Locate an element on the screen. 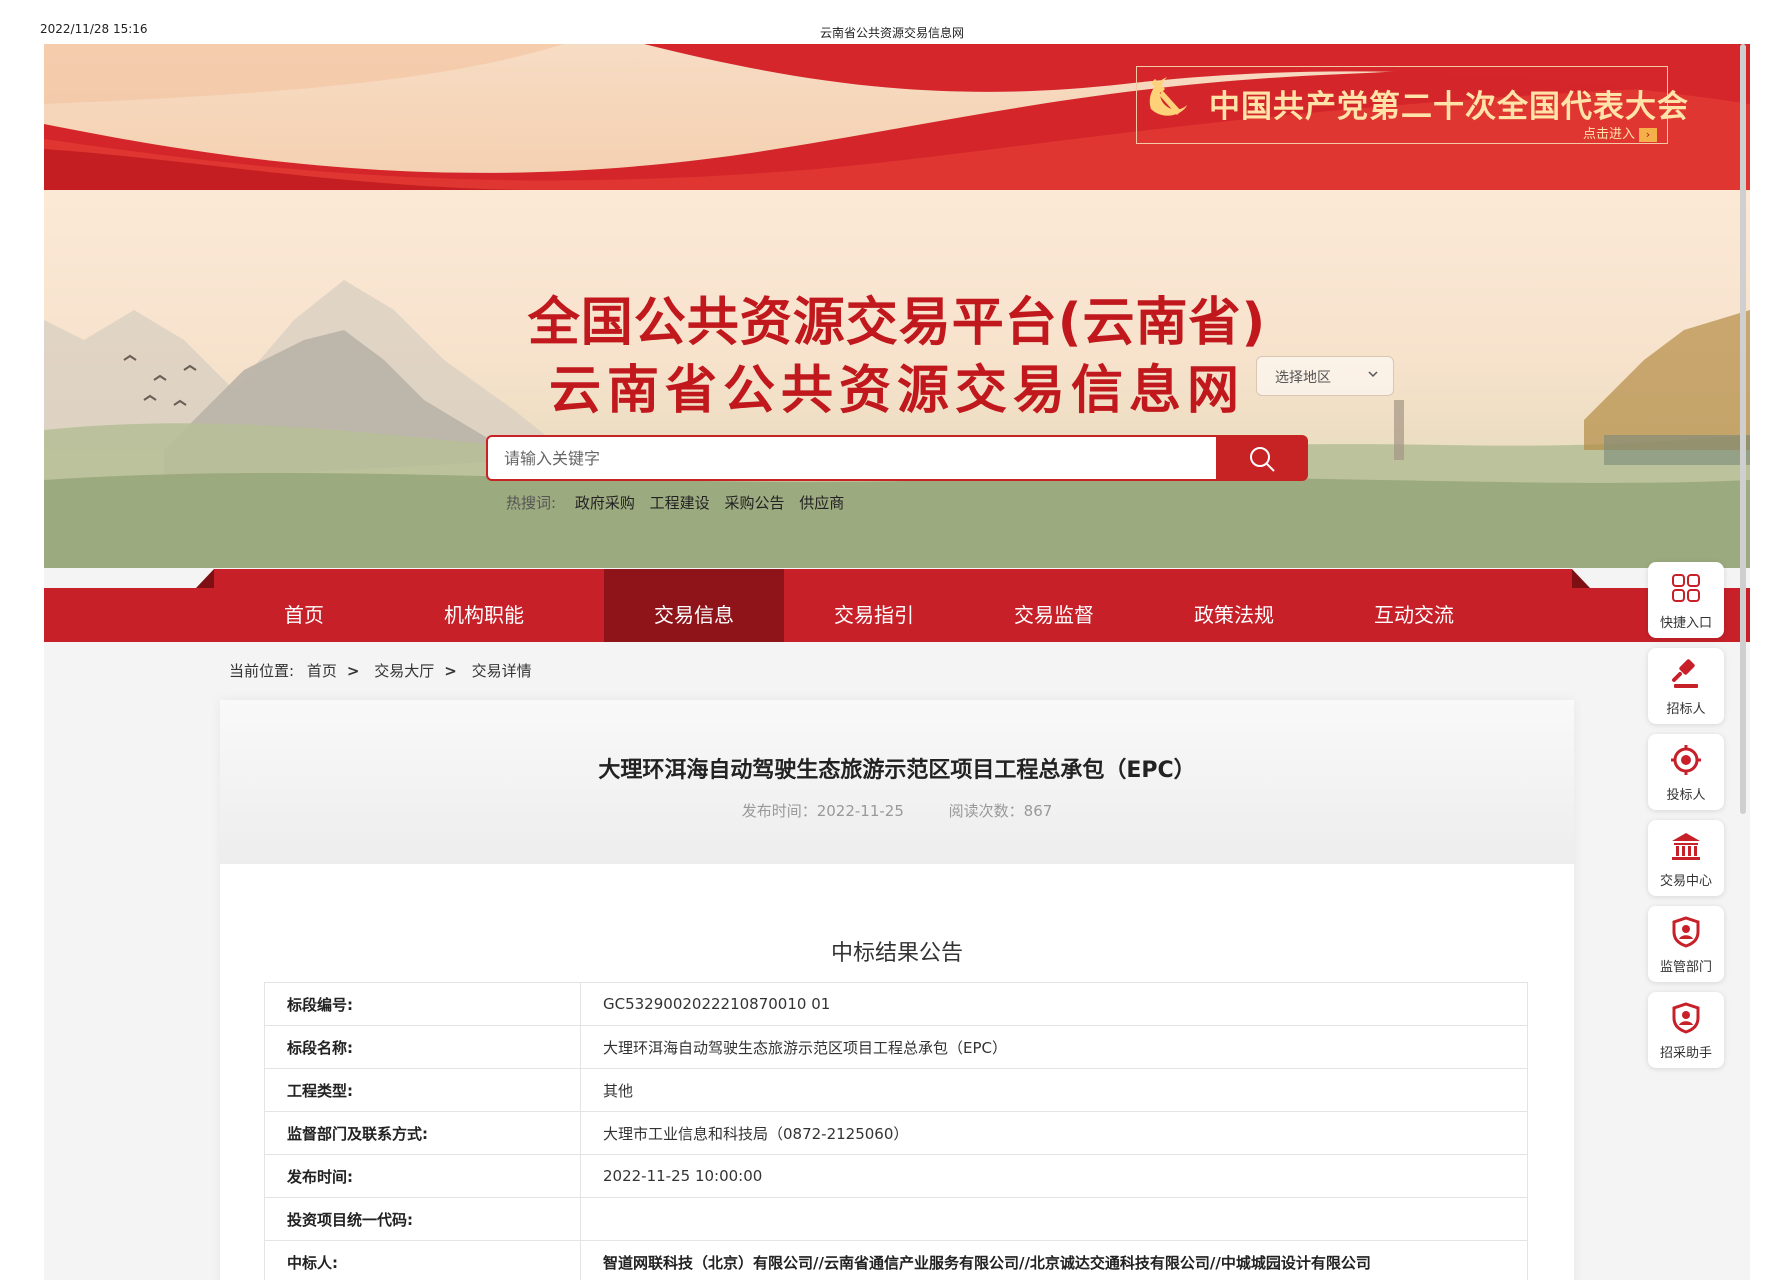 Image resolution: width=1784 pixels, height=1280 pixels. arrow-right-icon: › is located at coordinates (1648, 134).